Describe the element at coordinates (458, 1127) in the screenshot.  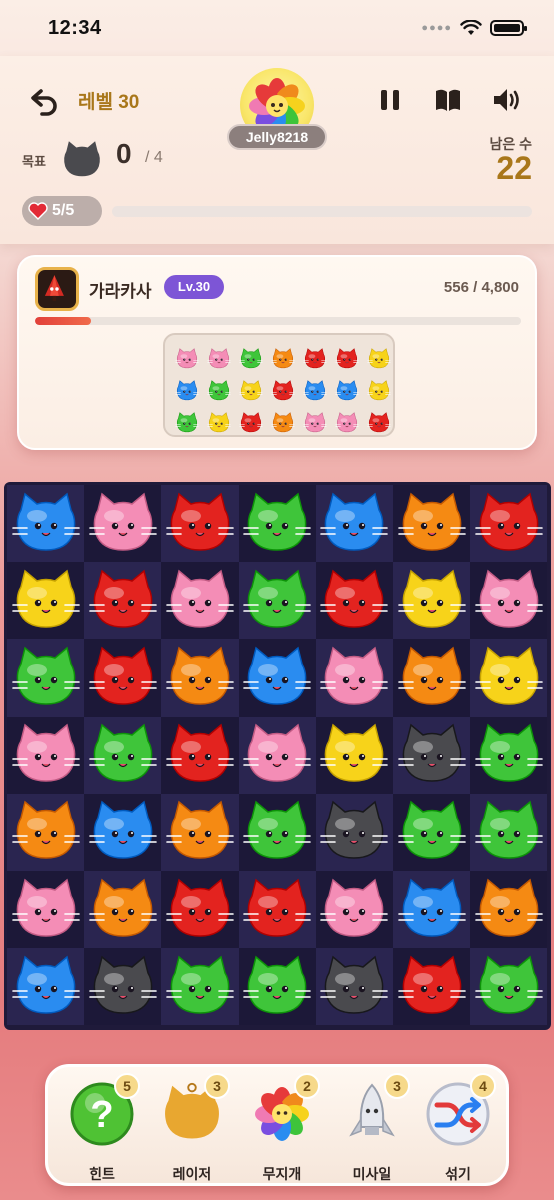
I see `shuffle-booster-button: 섞기 4` at that location.